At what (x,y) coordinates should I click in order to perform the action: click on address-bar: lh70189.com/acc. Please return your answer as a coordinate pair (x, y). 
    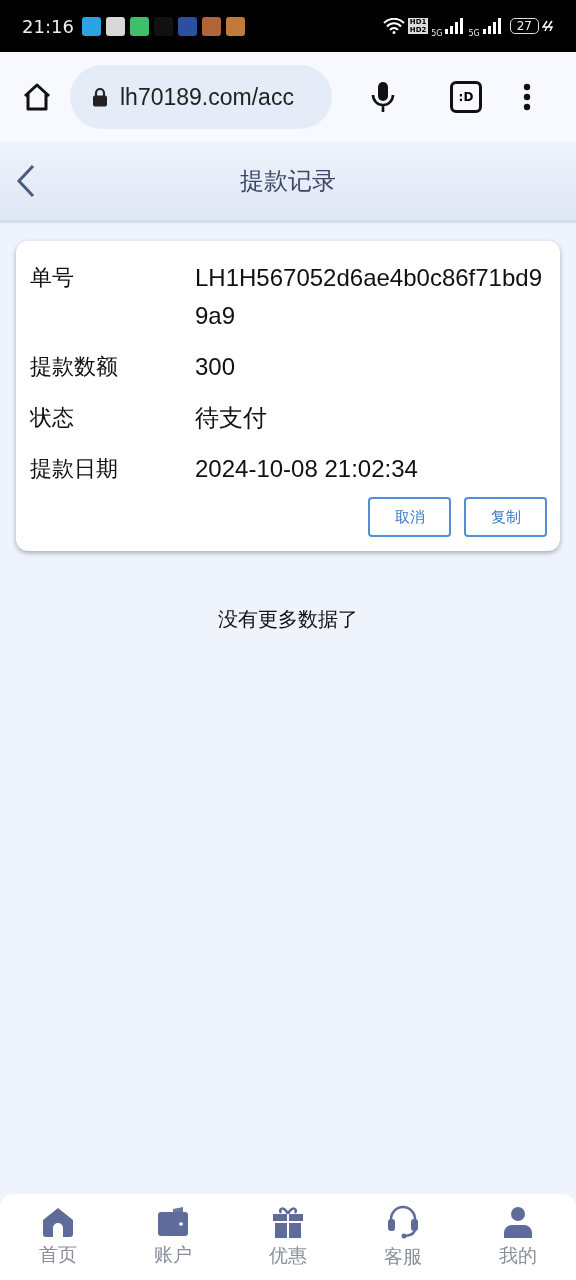
    Looking at the image, I should click on (201, 97).